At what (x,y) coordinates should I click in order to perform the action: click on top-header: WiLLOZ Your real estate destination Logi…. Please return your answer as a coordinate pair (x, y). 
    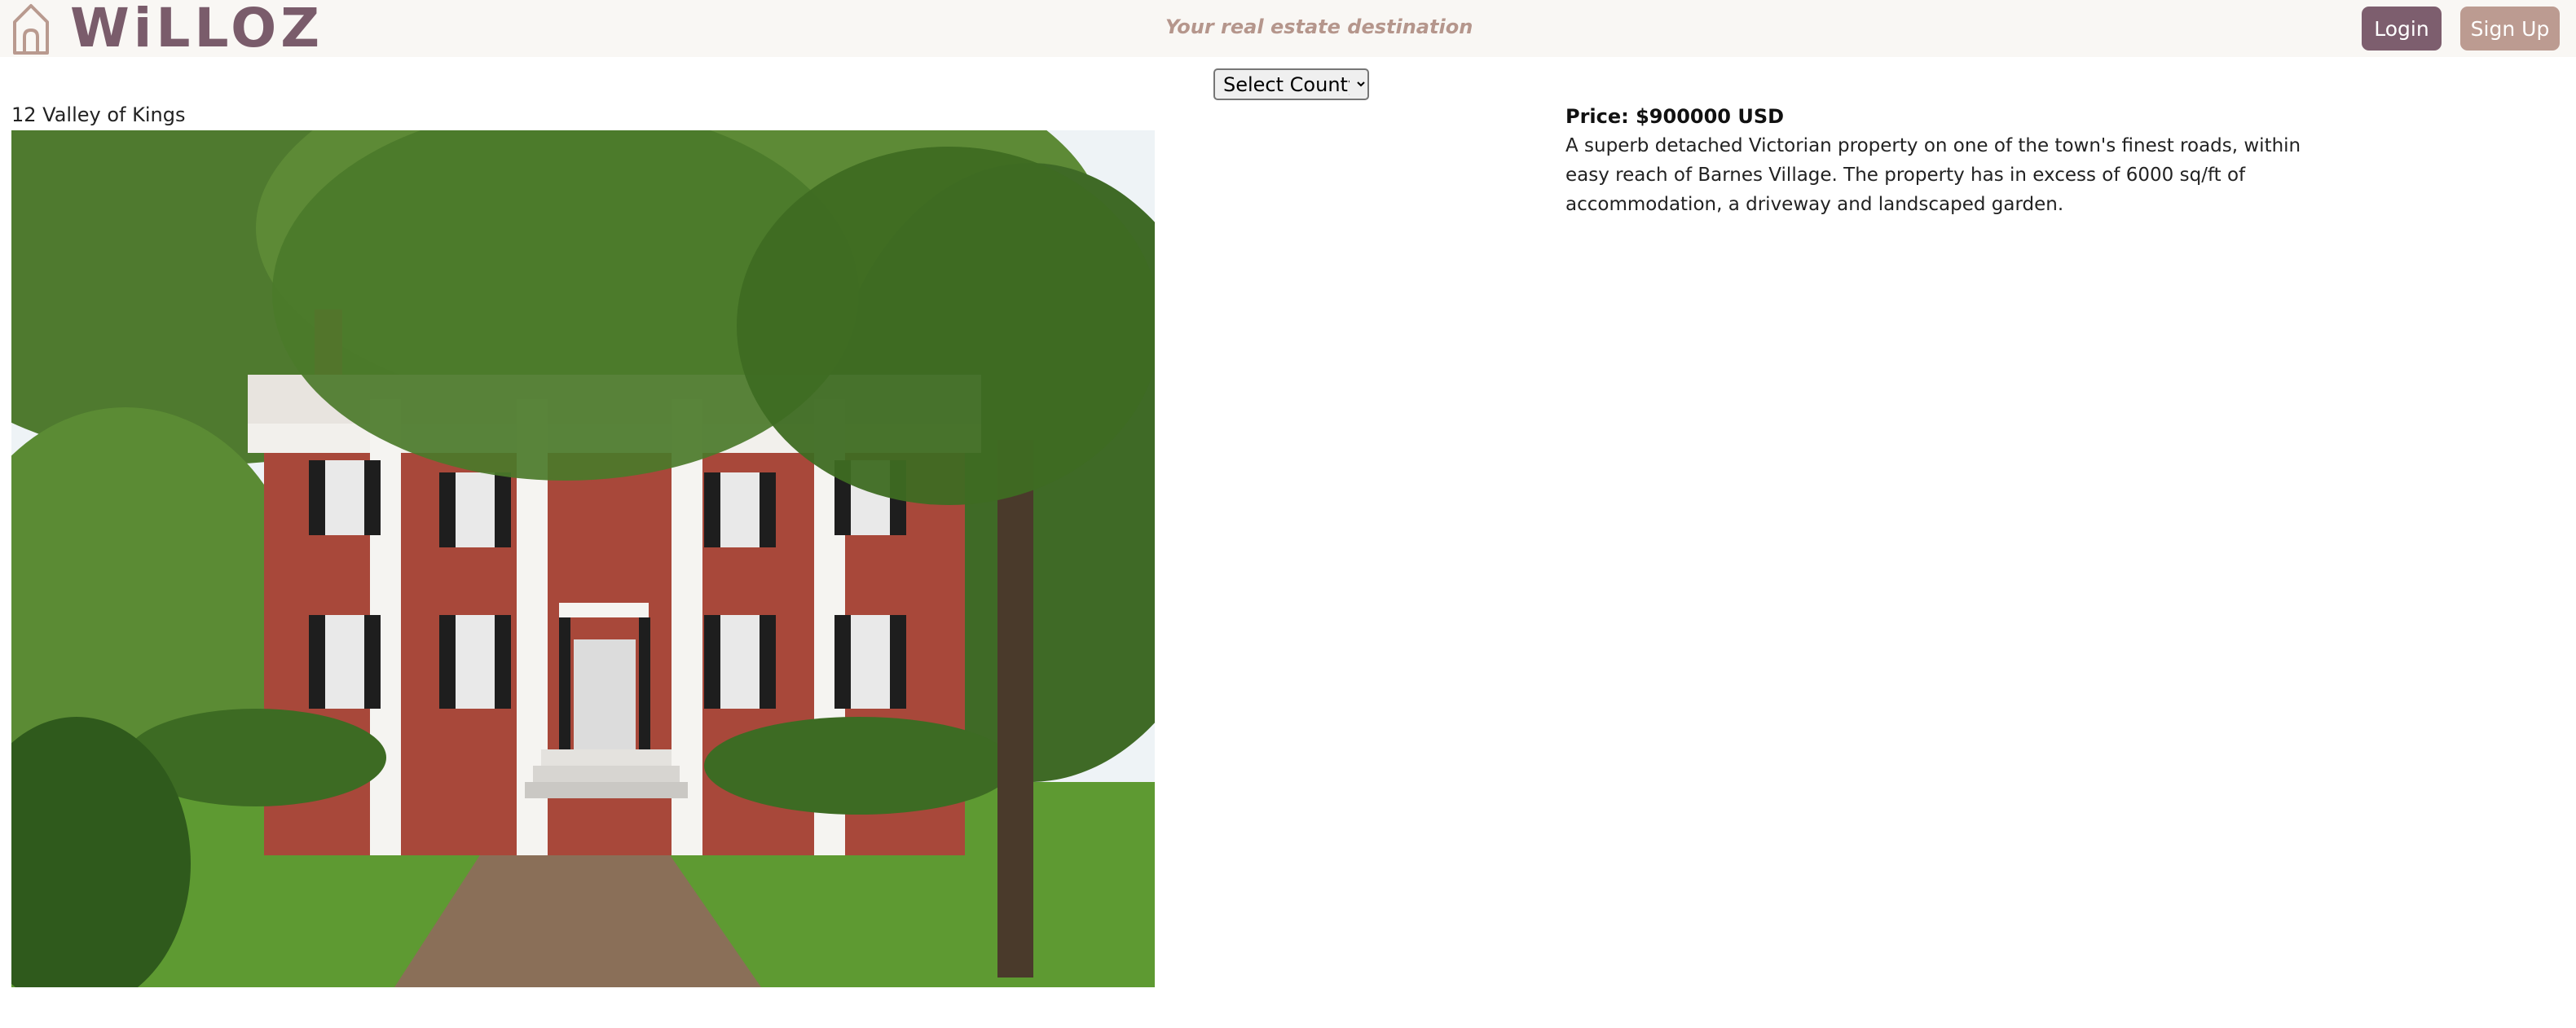
    Looking at the image, I should click on (1288, 29).